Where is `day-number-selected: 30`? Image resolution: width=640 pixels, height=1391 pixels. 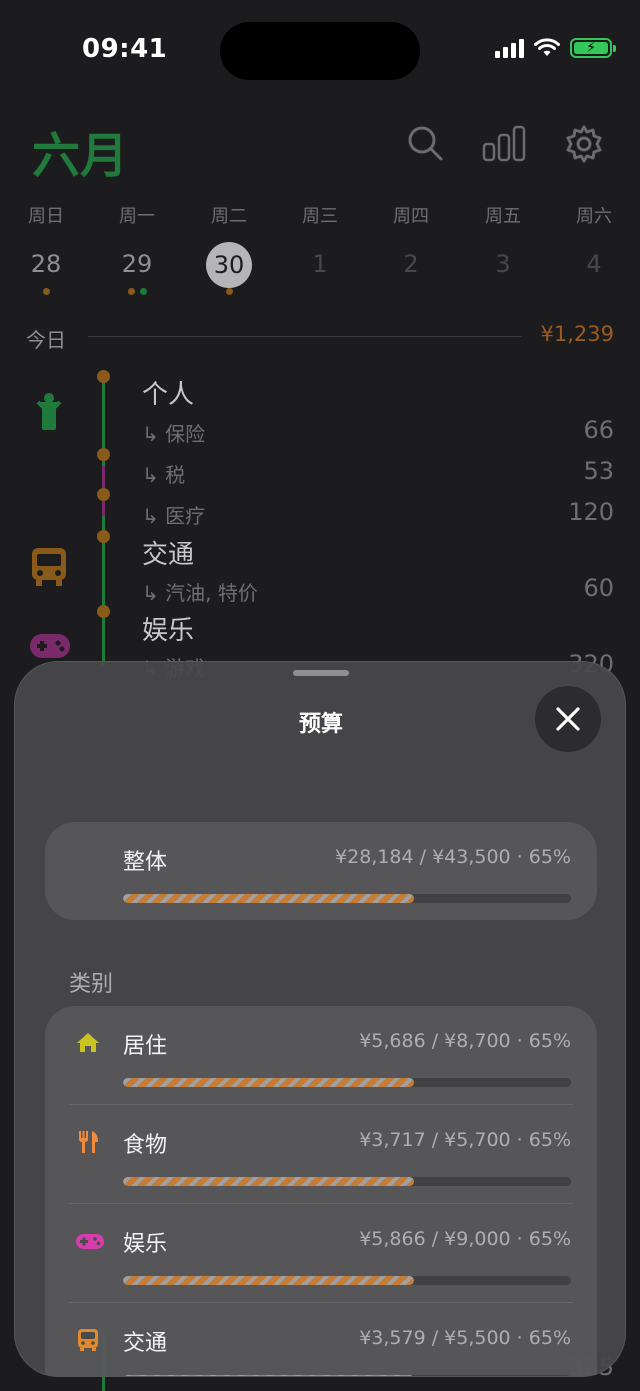 day-number-selected: 30 is located at coordinates (229, 265).